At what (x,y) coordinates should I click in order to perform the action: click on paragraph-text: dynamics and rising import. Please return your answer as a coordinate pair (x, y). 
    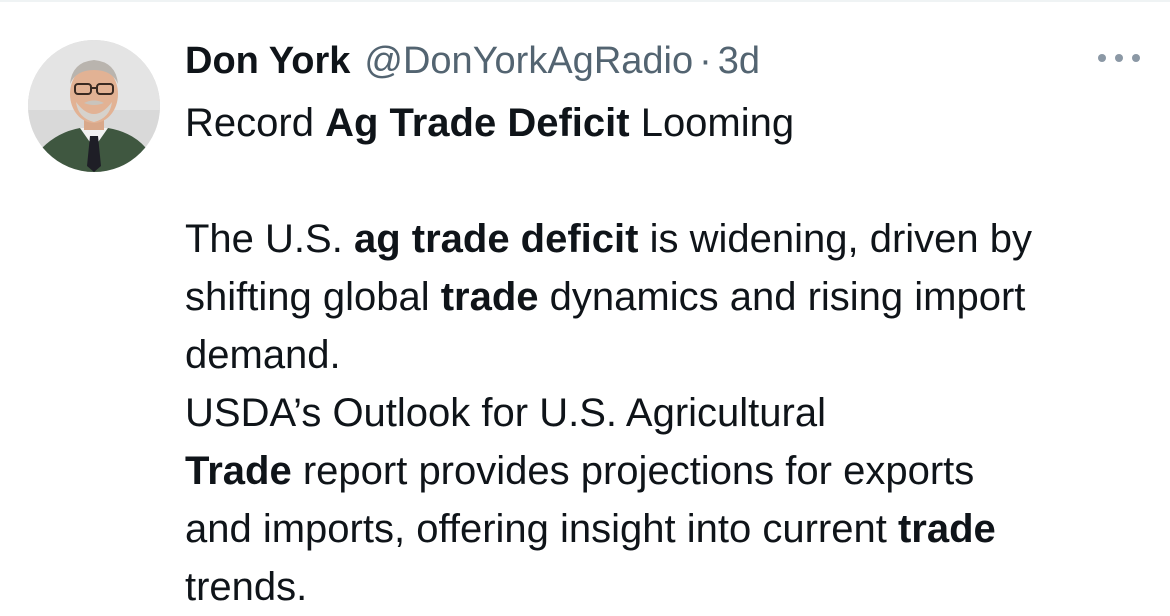
    Looking at the image, I should click on (782, 297).